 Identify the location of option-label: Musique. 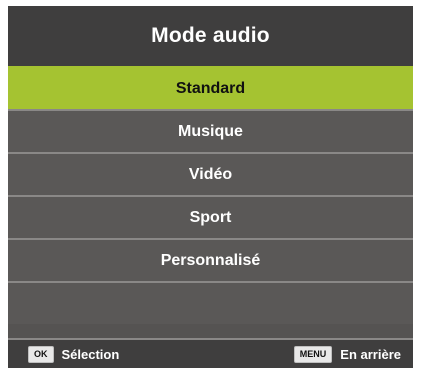
(210, 131).